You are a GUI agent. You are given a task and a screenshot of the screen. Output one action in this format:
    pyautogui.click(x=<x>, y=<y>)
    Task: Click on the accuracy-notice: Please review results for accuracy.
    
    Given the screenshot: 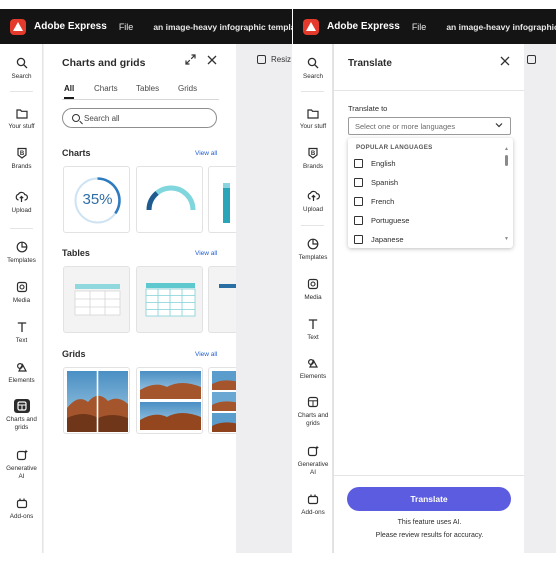 What is the action you would take?
    pyautogui.click(x=429, y=535)
    